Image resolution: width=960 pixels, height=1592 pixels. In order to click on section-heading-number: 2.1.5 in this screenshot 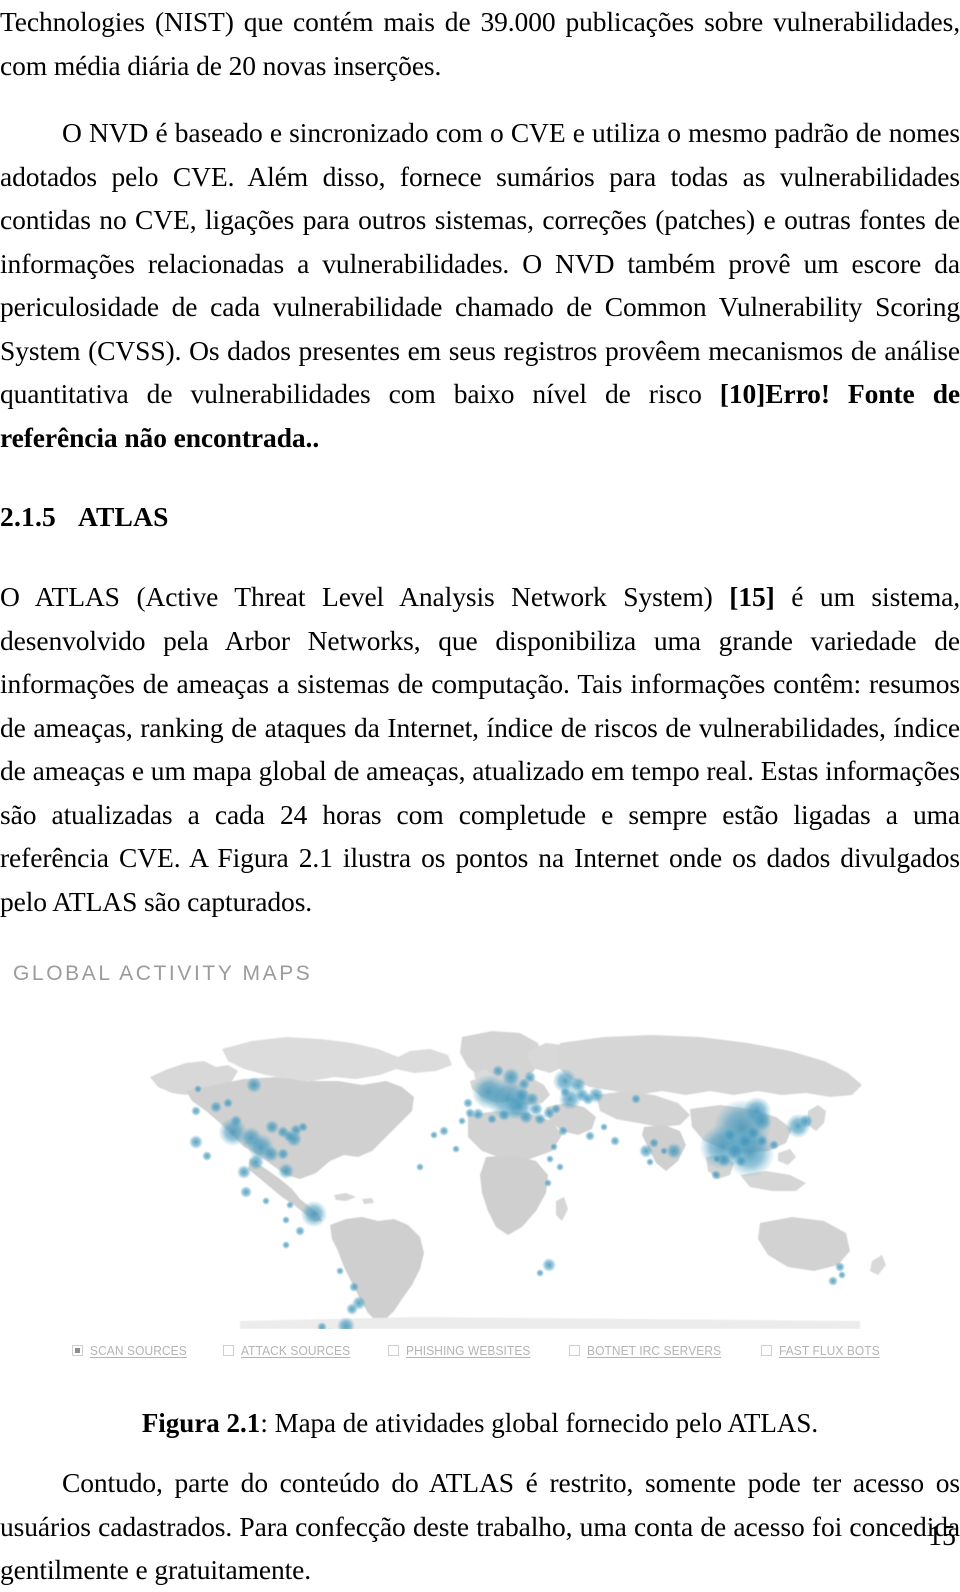, I will do `click(28, 516)`.